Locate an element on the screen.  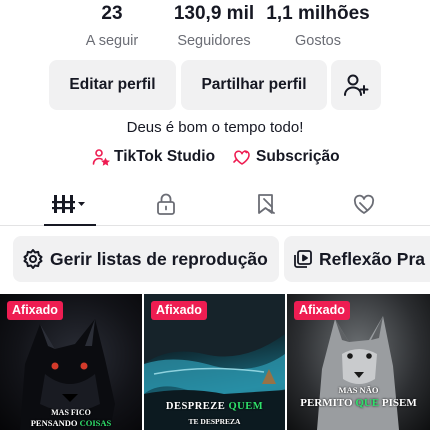
profile-links: TikTok Studio Subscrição is located at coordinates (215, 159).